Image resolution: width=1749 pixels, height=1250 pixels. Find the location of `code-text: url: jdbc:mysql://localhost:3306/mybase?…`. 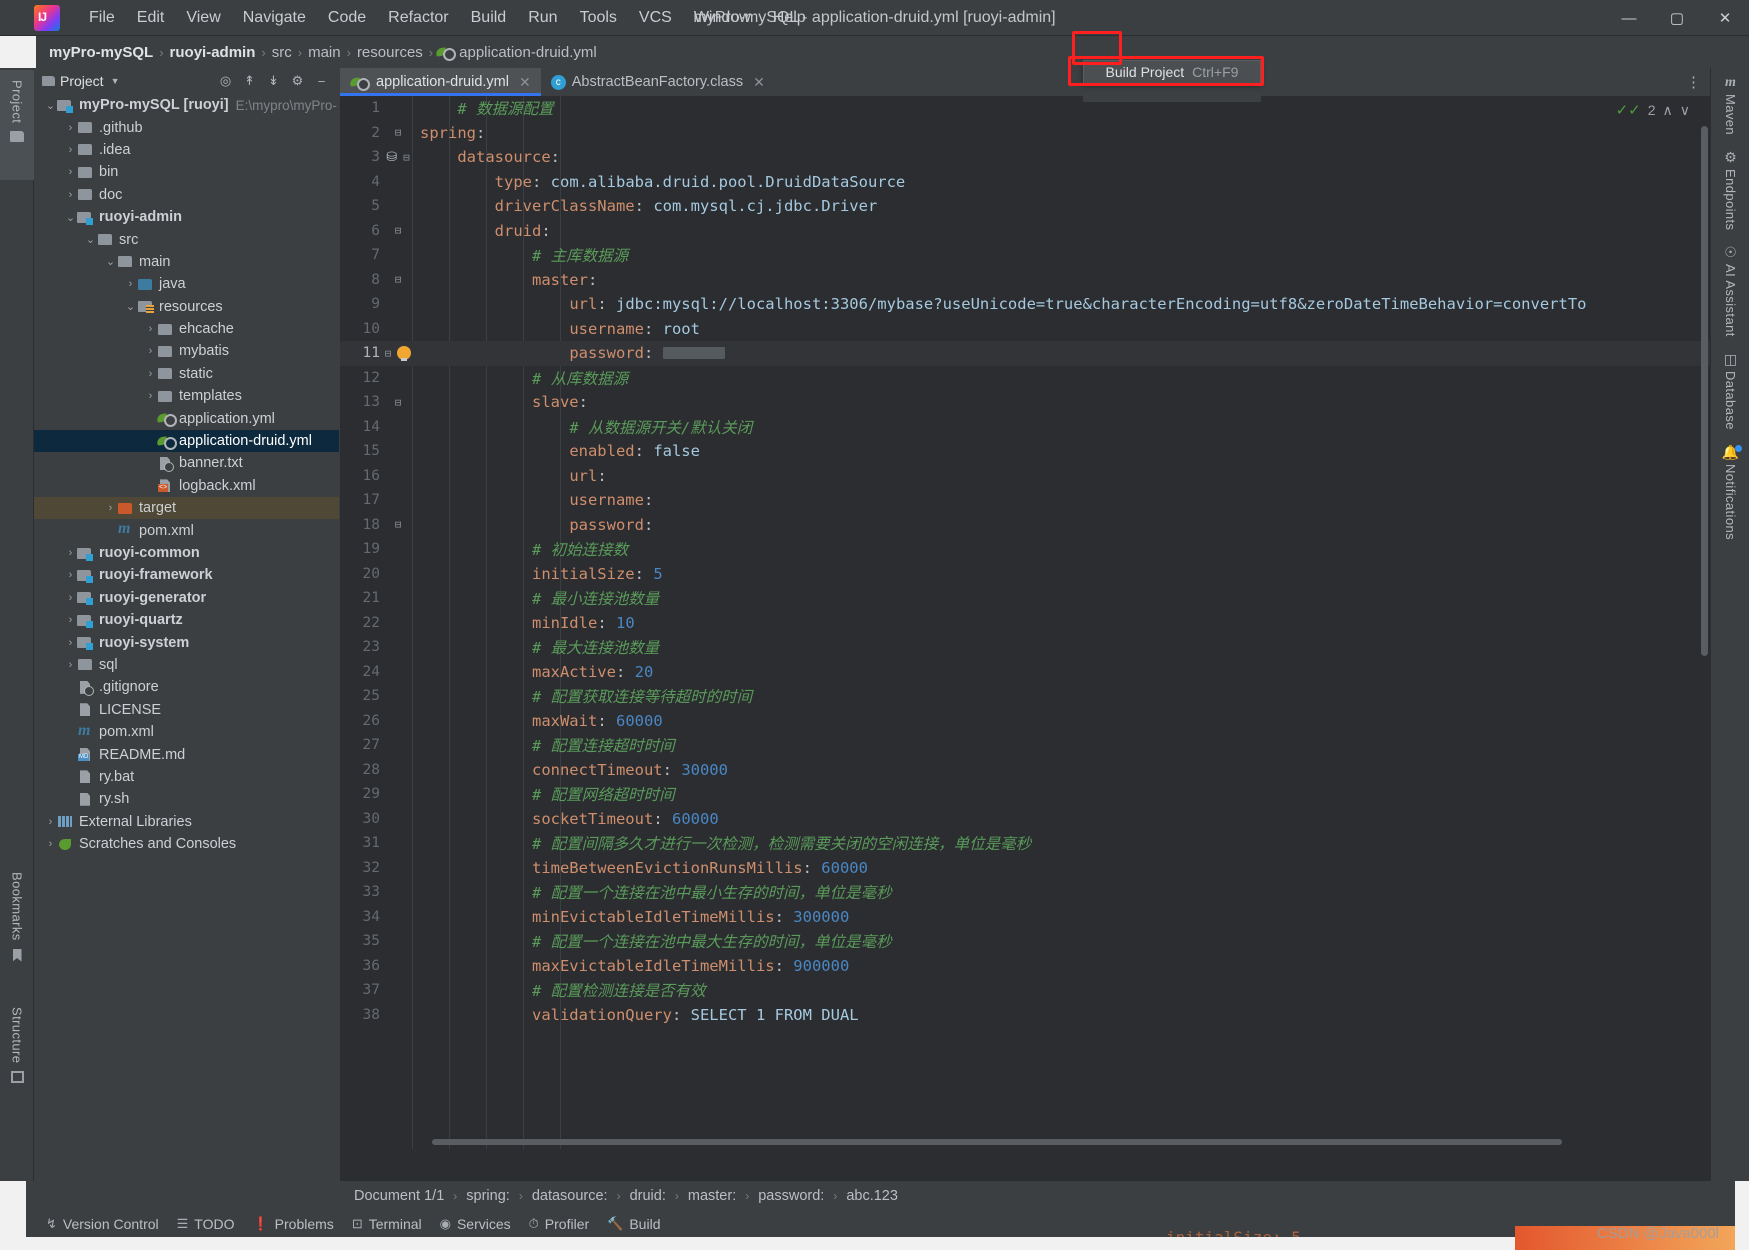

code-text: url: jdbc:mysql://localhost:3306/mybase?… is located at coordinates (1001, 304).